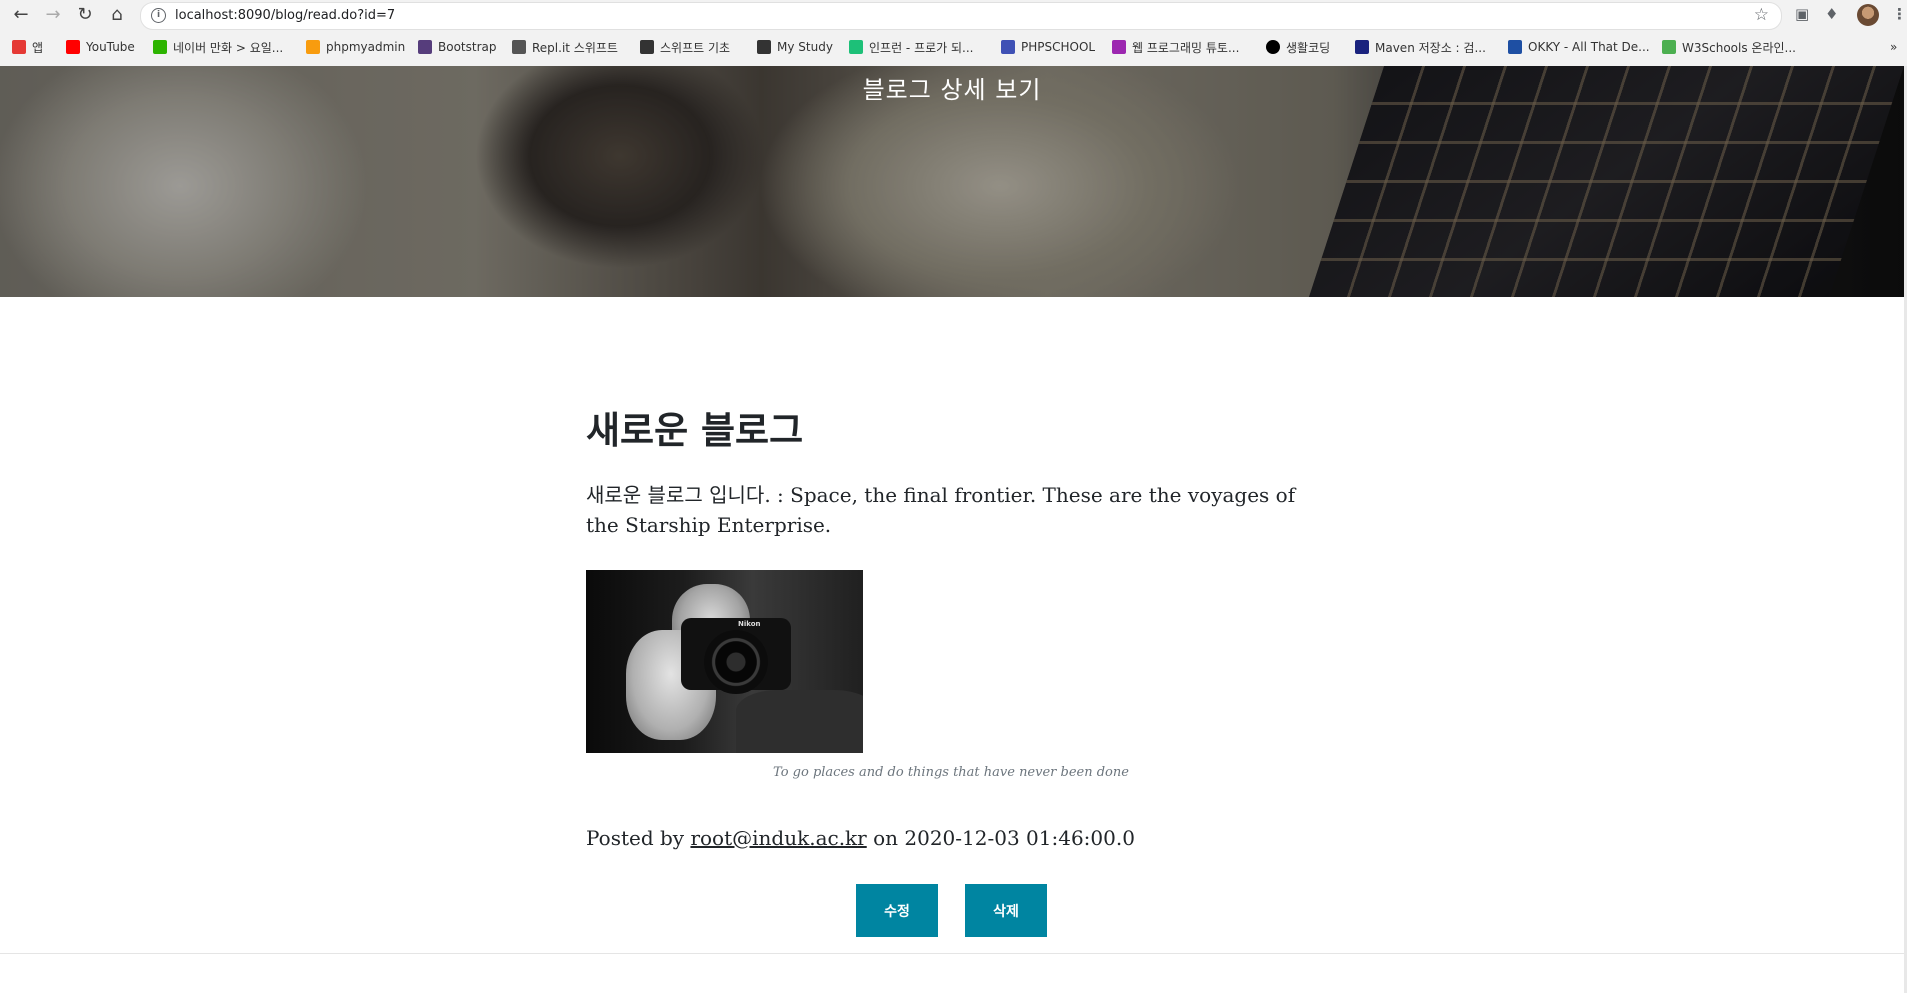  Describe the element at coordinates (117, 15) in the screenshot. I see `home-icon: ⌂` at that location.